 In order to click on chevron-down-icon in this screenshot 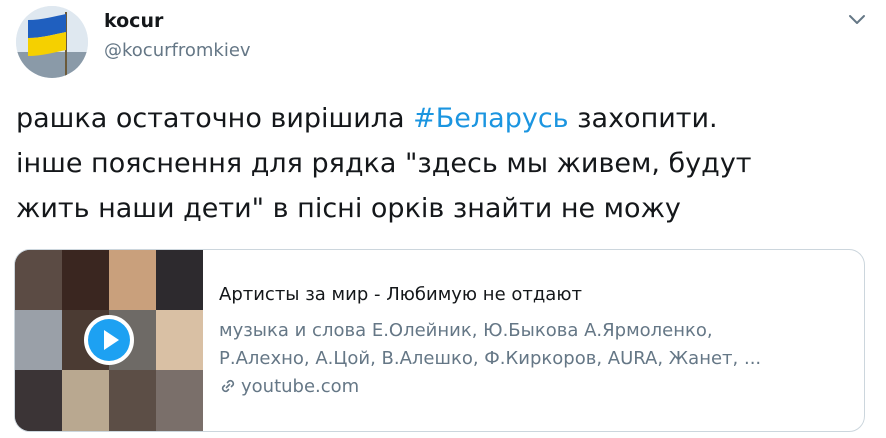, I will do `click(857, 19)`.